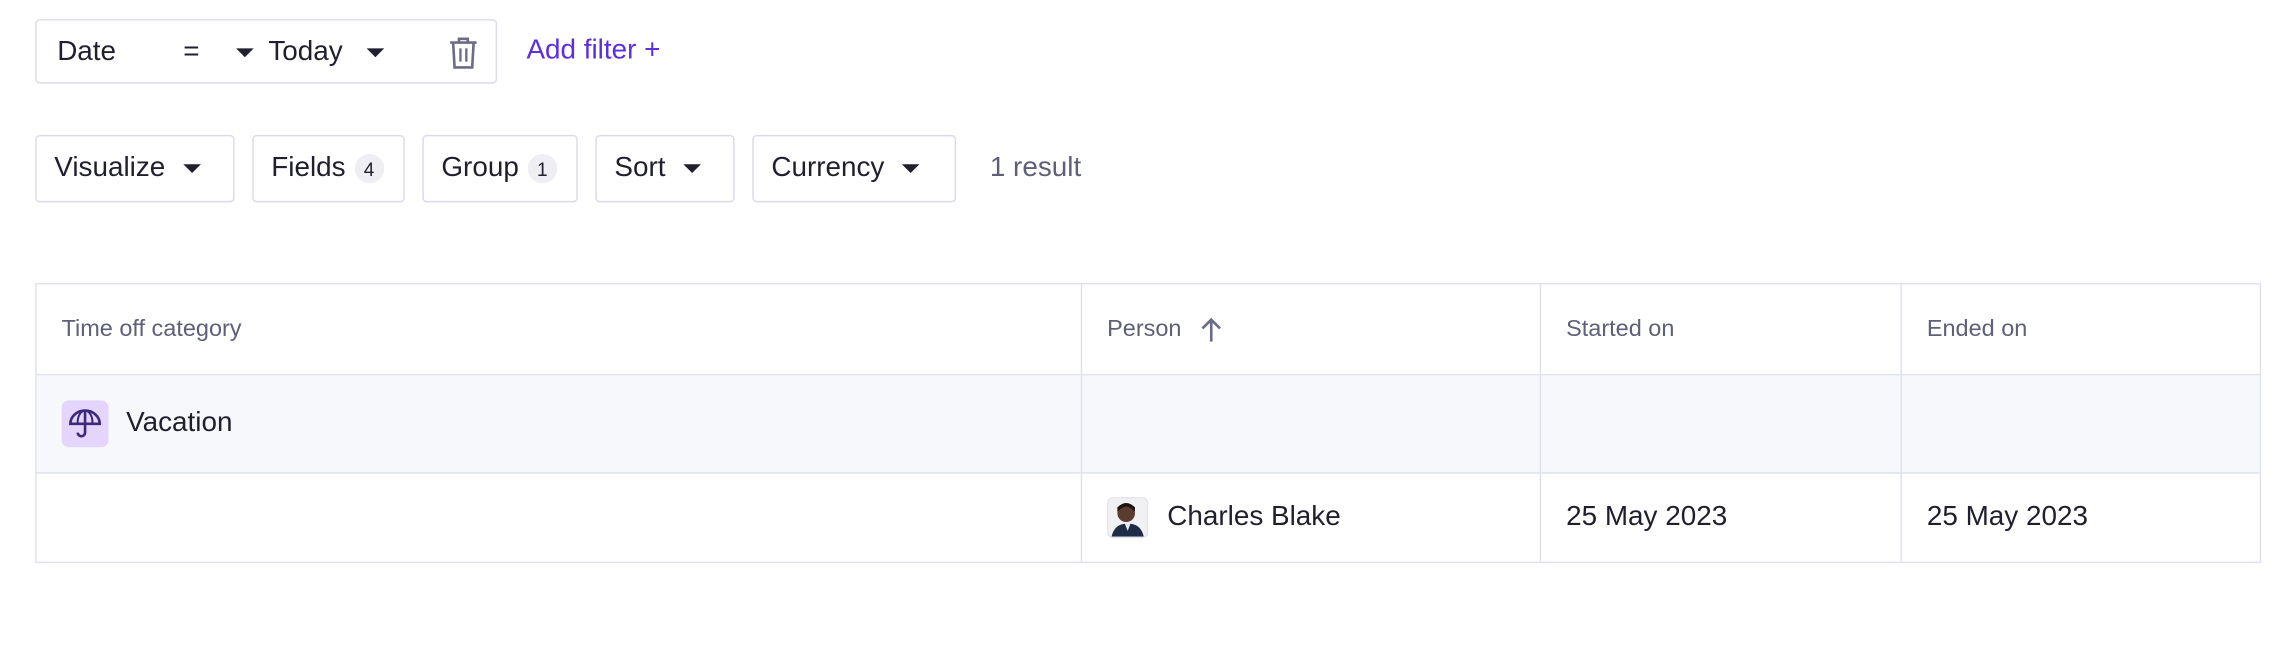 The height and width of the screenshot is (660, 2292). What do you see at coordinates (218, 53) in the screenshot?
I see `filter-operator-select: =` at bounding box center [218, 53].